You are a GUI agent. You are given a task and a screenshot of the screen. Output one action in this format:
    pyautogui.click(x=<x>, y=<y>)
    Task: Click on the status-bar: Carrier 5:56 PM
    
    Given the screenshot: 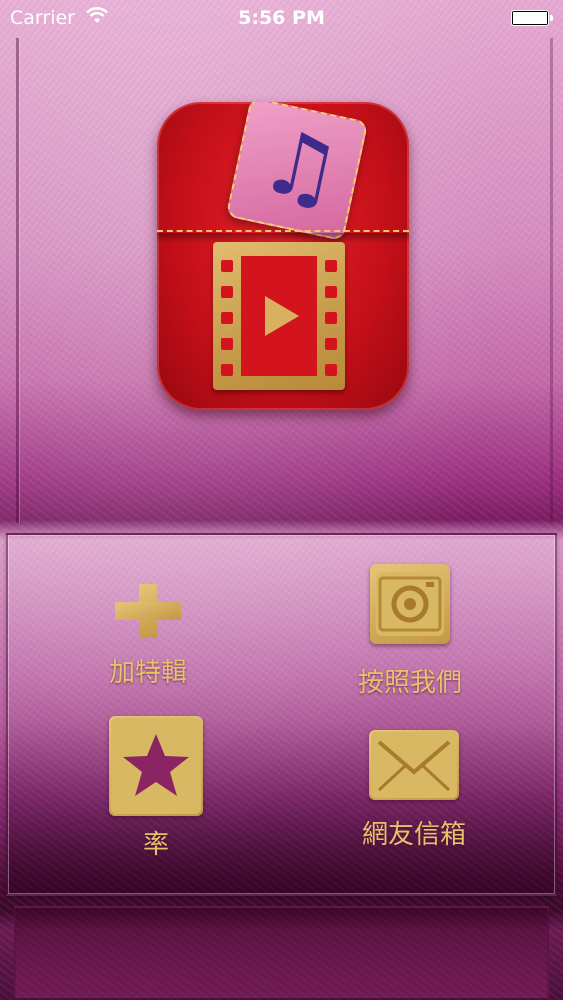 What is the action you would take?
    pyautogui.click(x=281, y=19)
    